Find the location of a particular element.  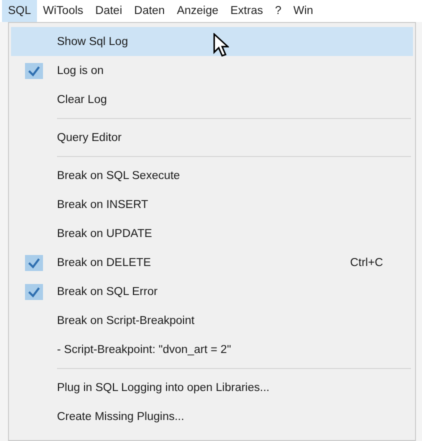

menu-title: SQL is located at coordinates (20, 11).